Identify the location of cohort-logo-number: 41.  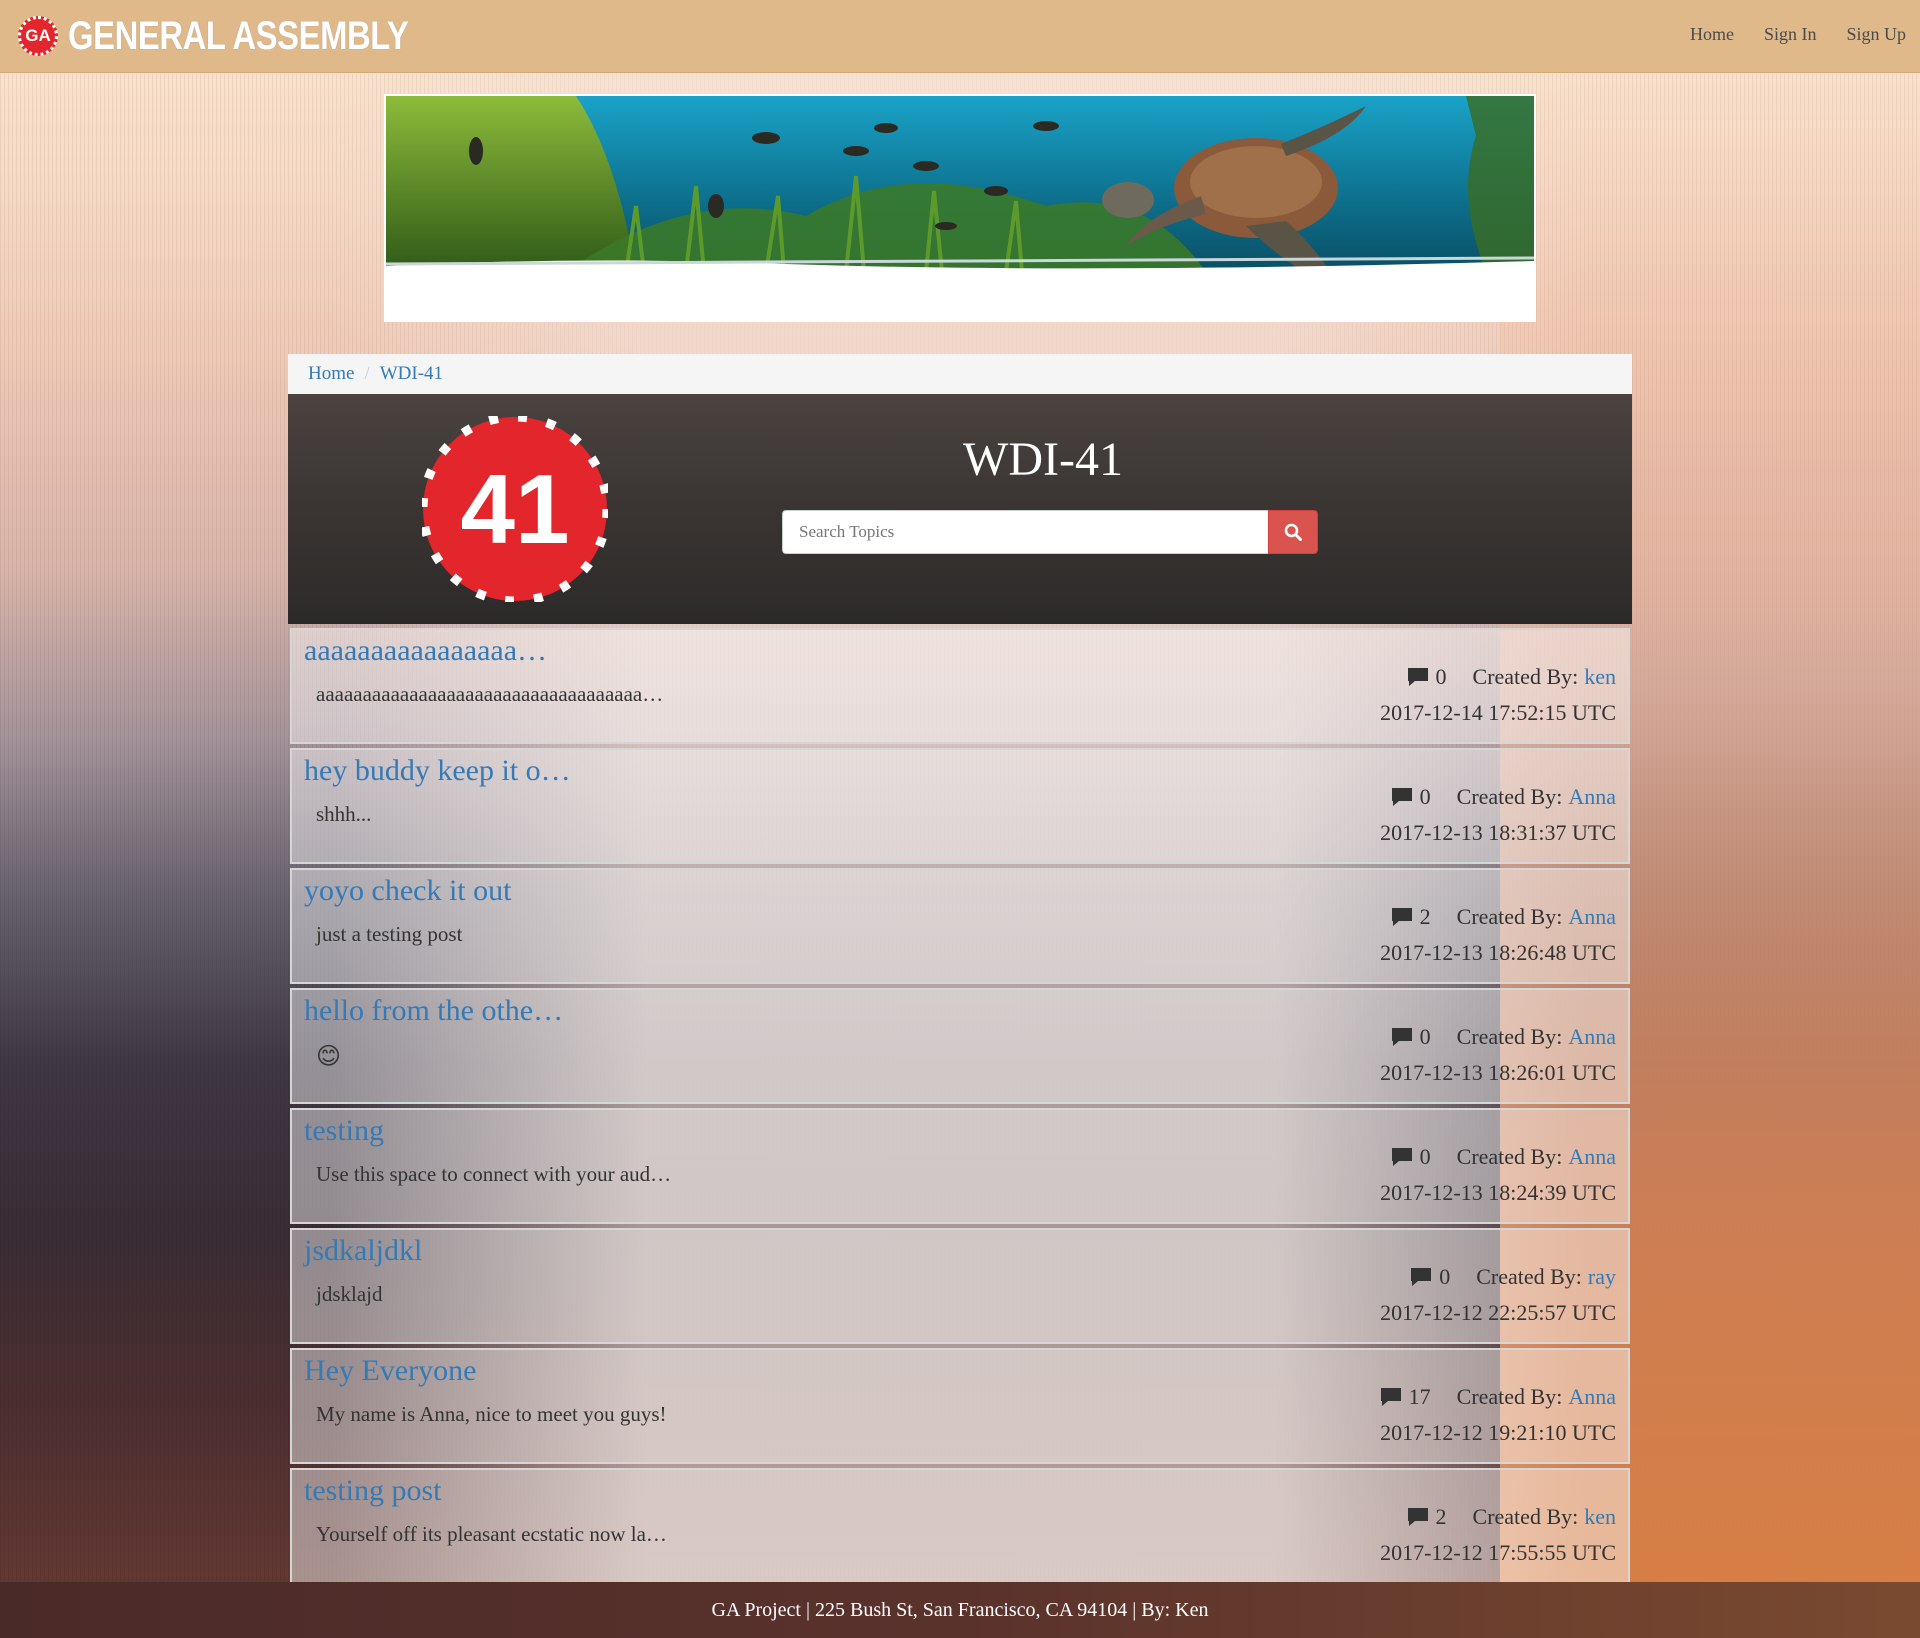
(514, 509).